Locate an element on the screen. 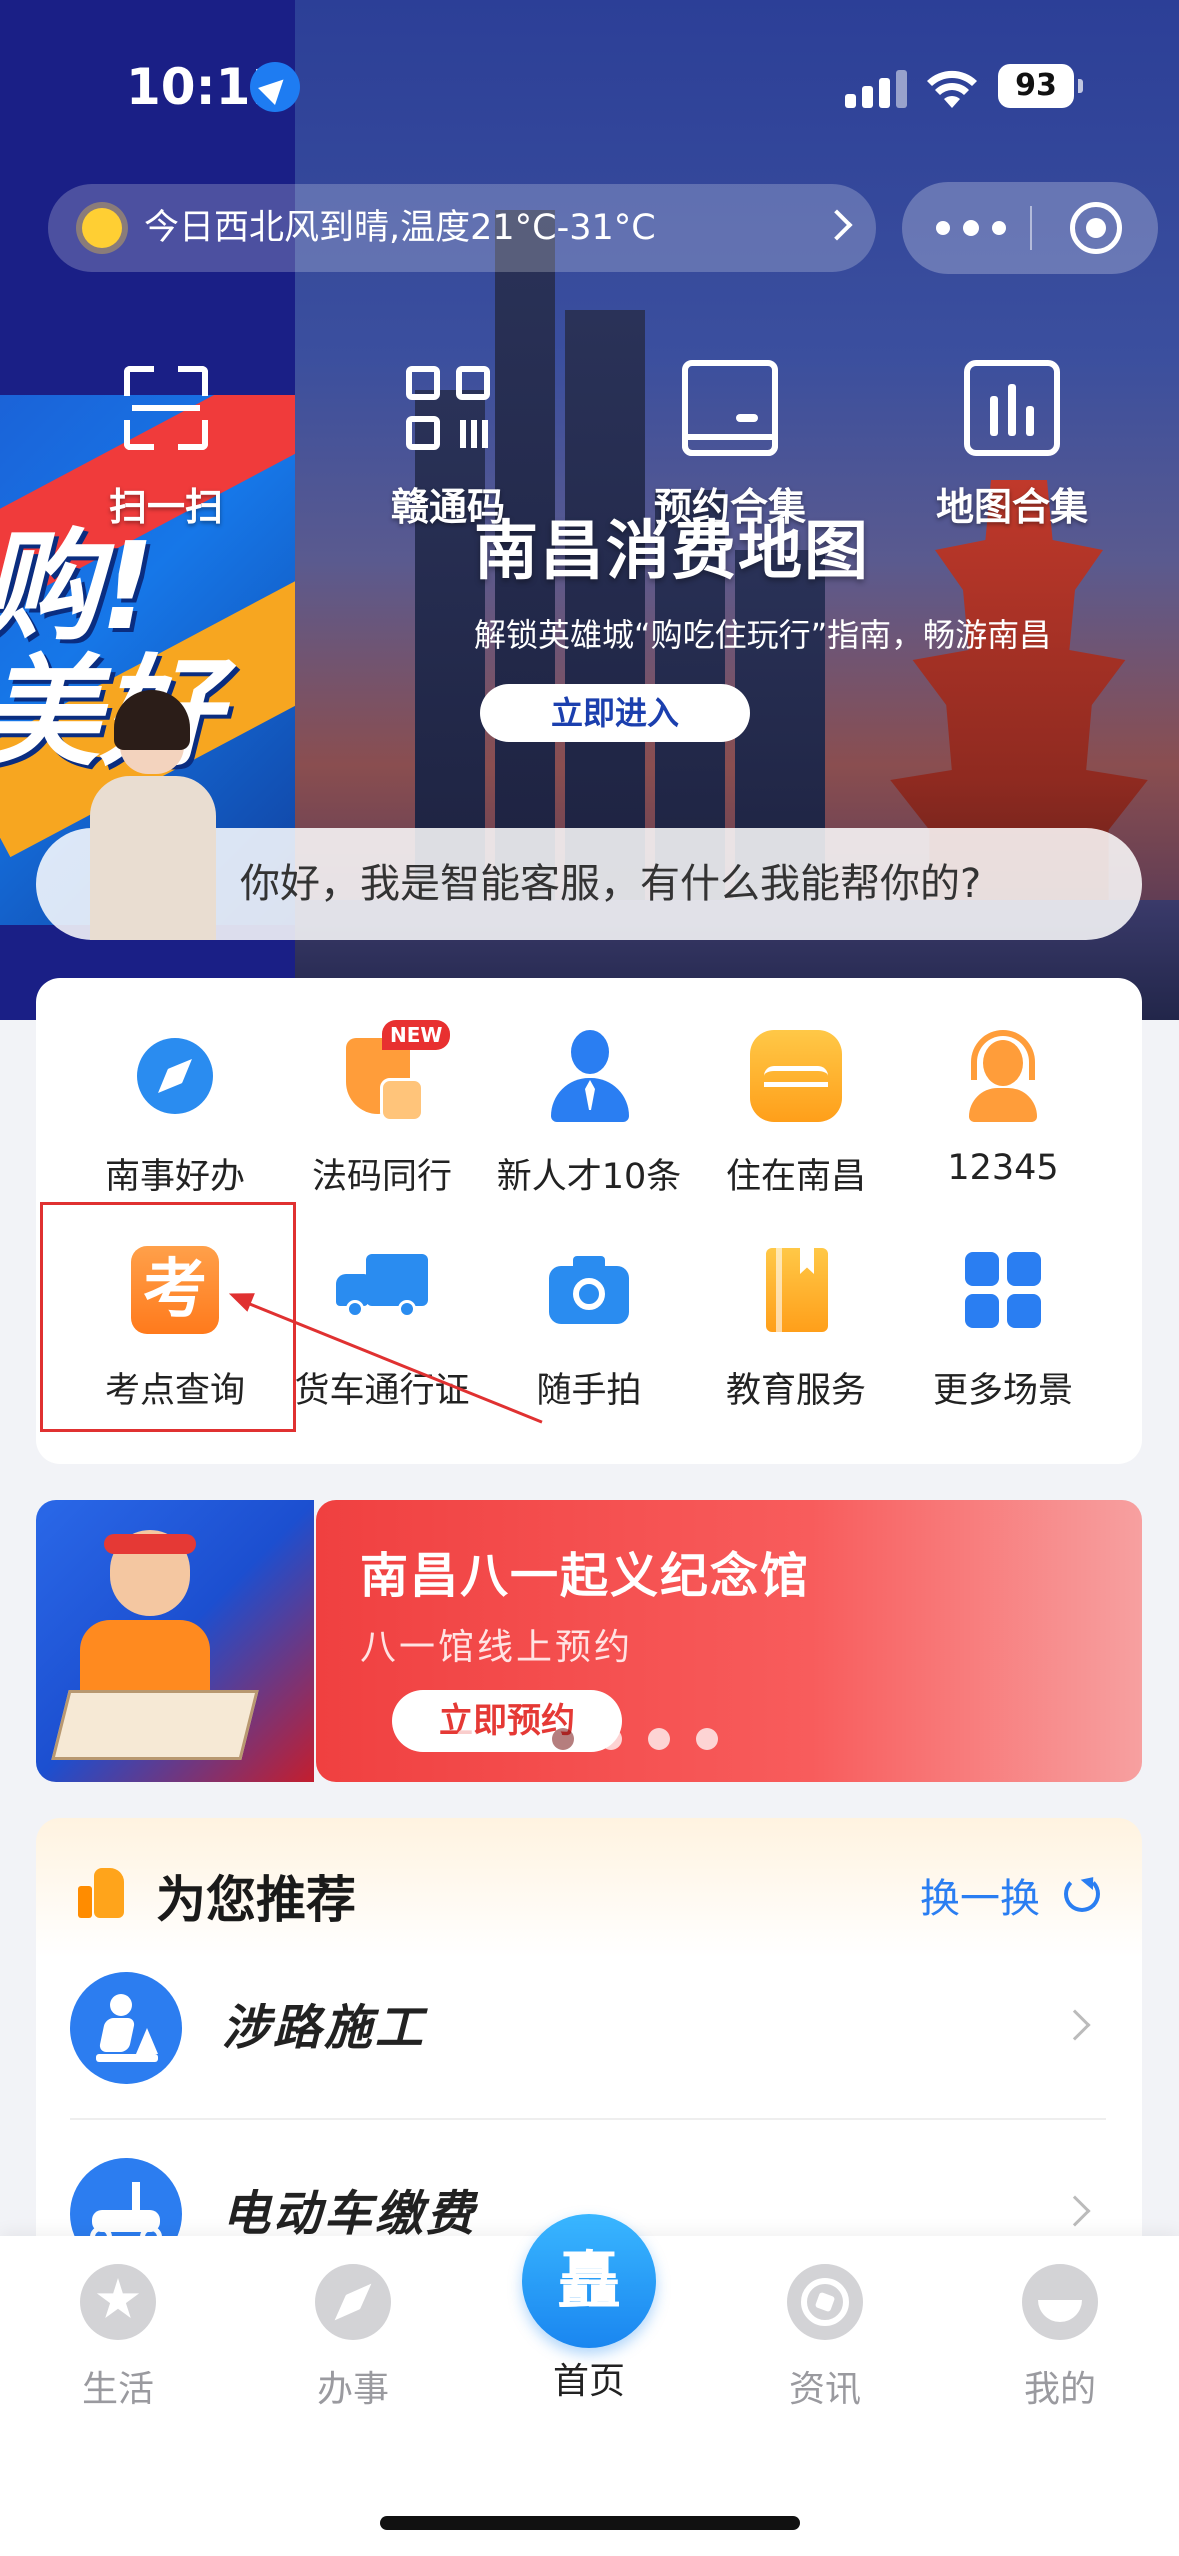 Image resolution: width=1179 pixels, height=2556 pixels. service-live-in-nanchang: 住在南昌 is located at coordinates (796, 1112).